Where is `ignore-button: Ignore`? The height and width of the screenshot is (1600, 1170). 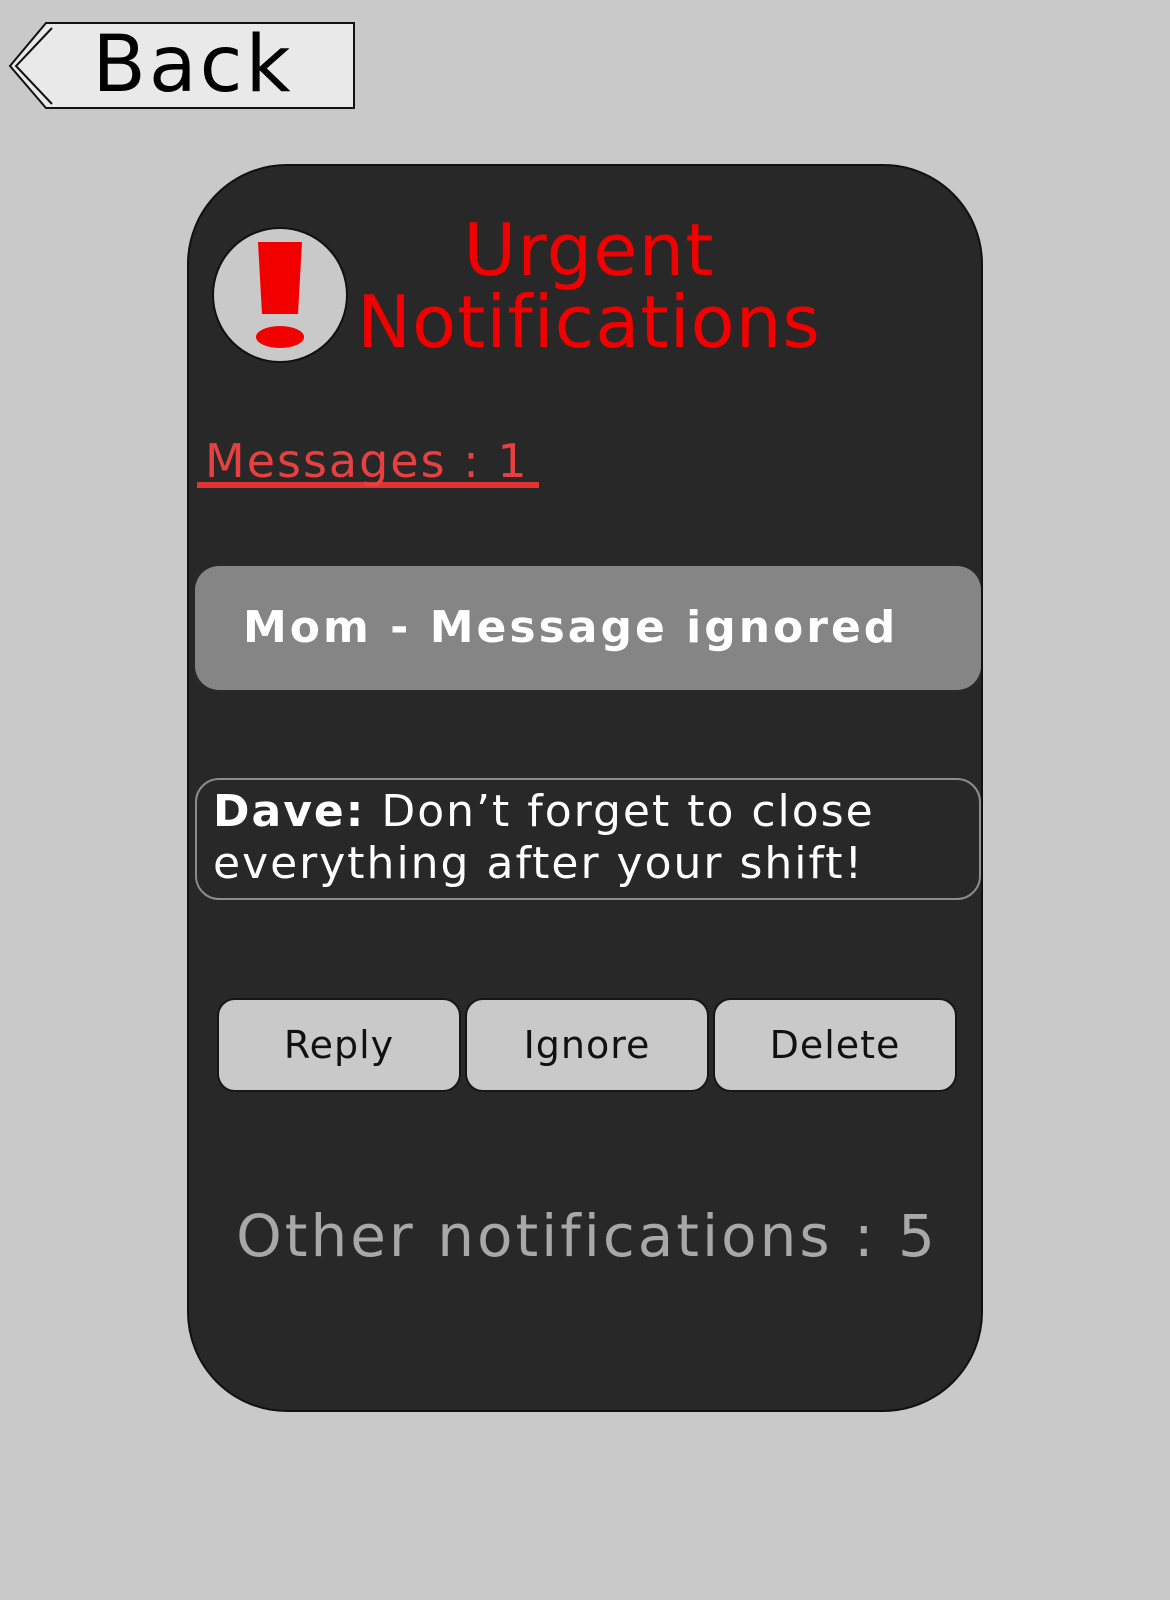 ignore-button: Ignore is located at coordinates (587, 1045).